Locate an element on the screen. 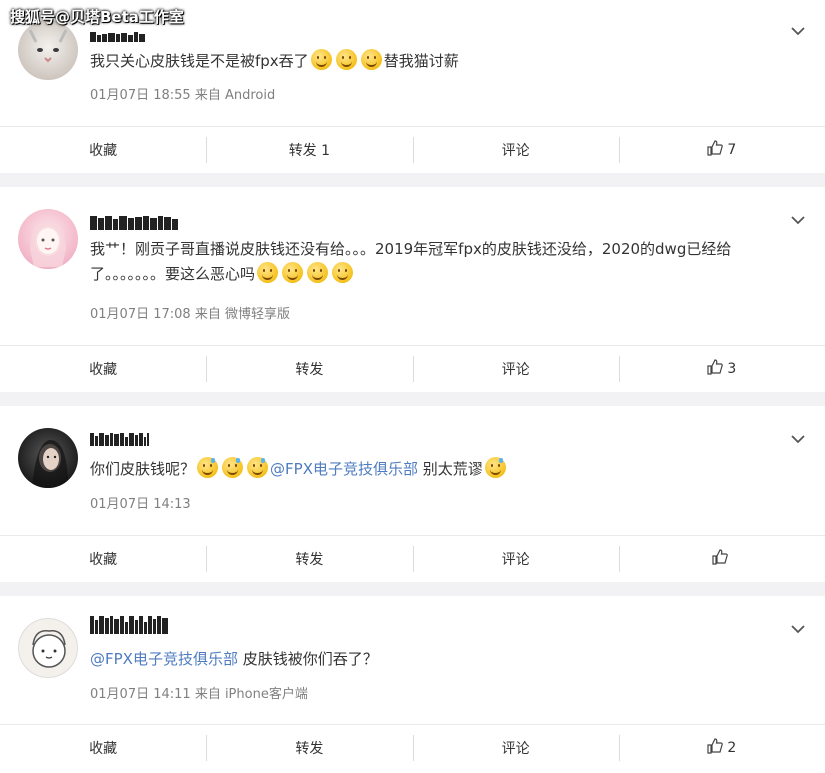 This screenshot has width=825, height=773. cat-avatar-art is located at coordinates (48, 46).